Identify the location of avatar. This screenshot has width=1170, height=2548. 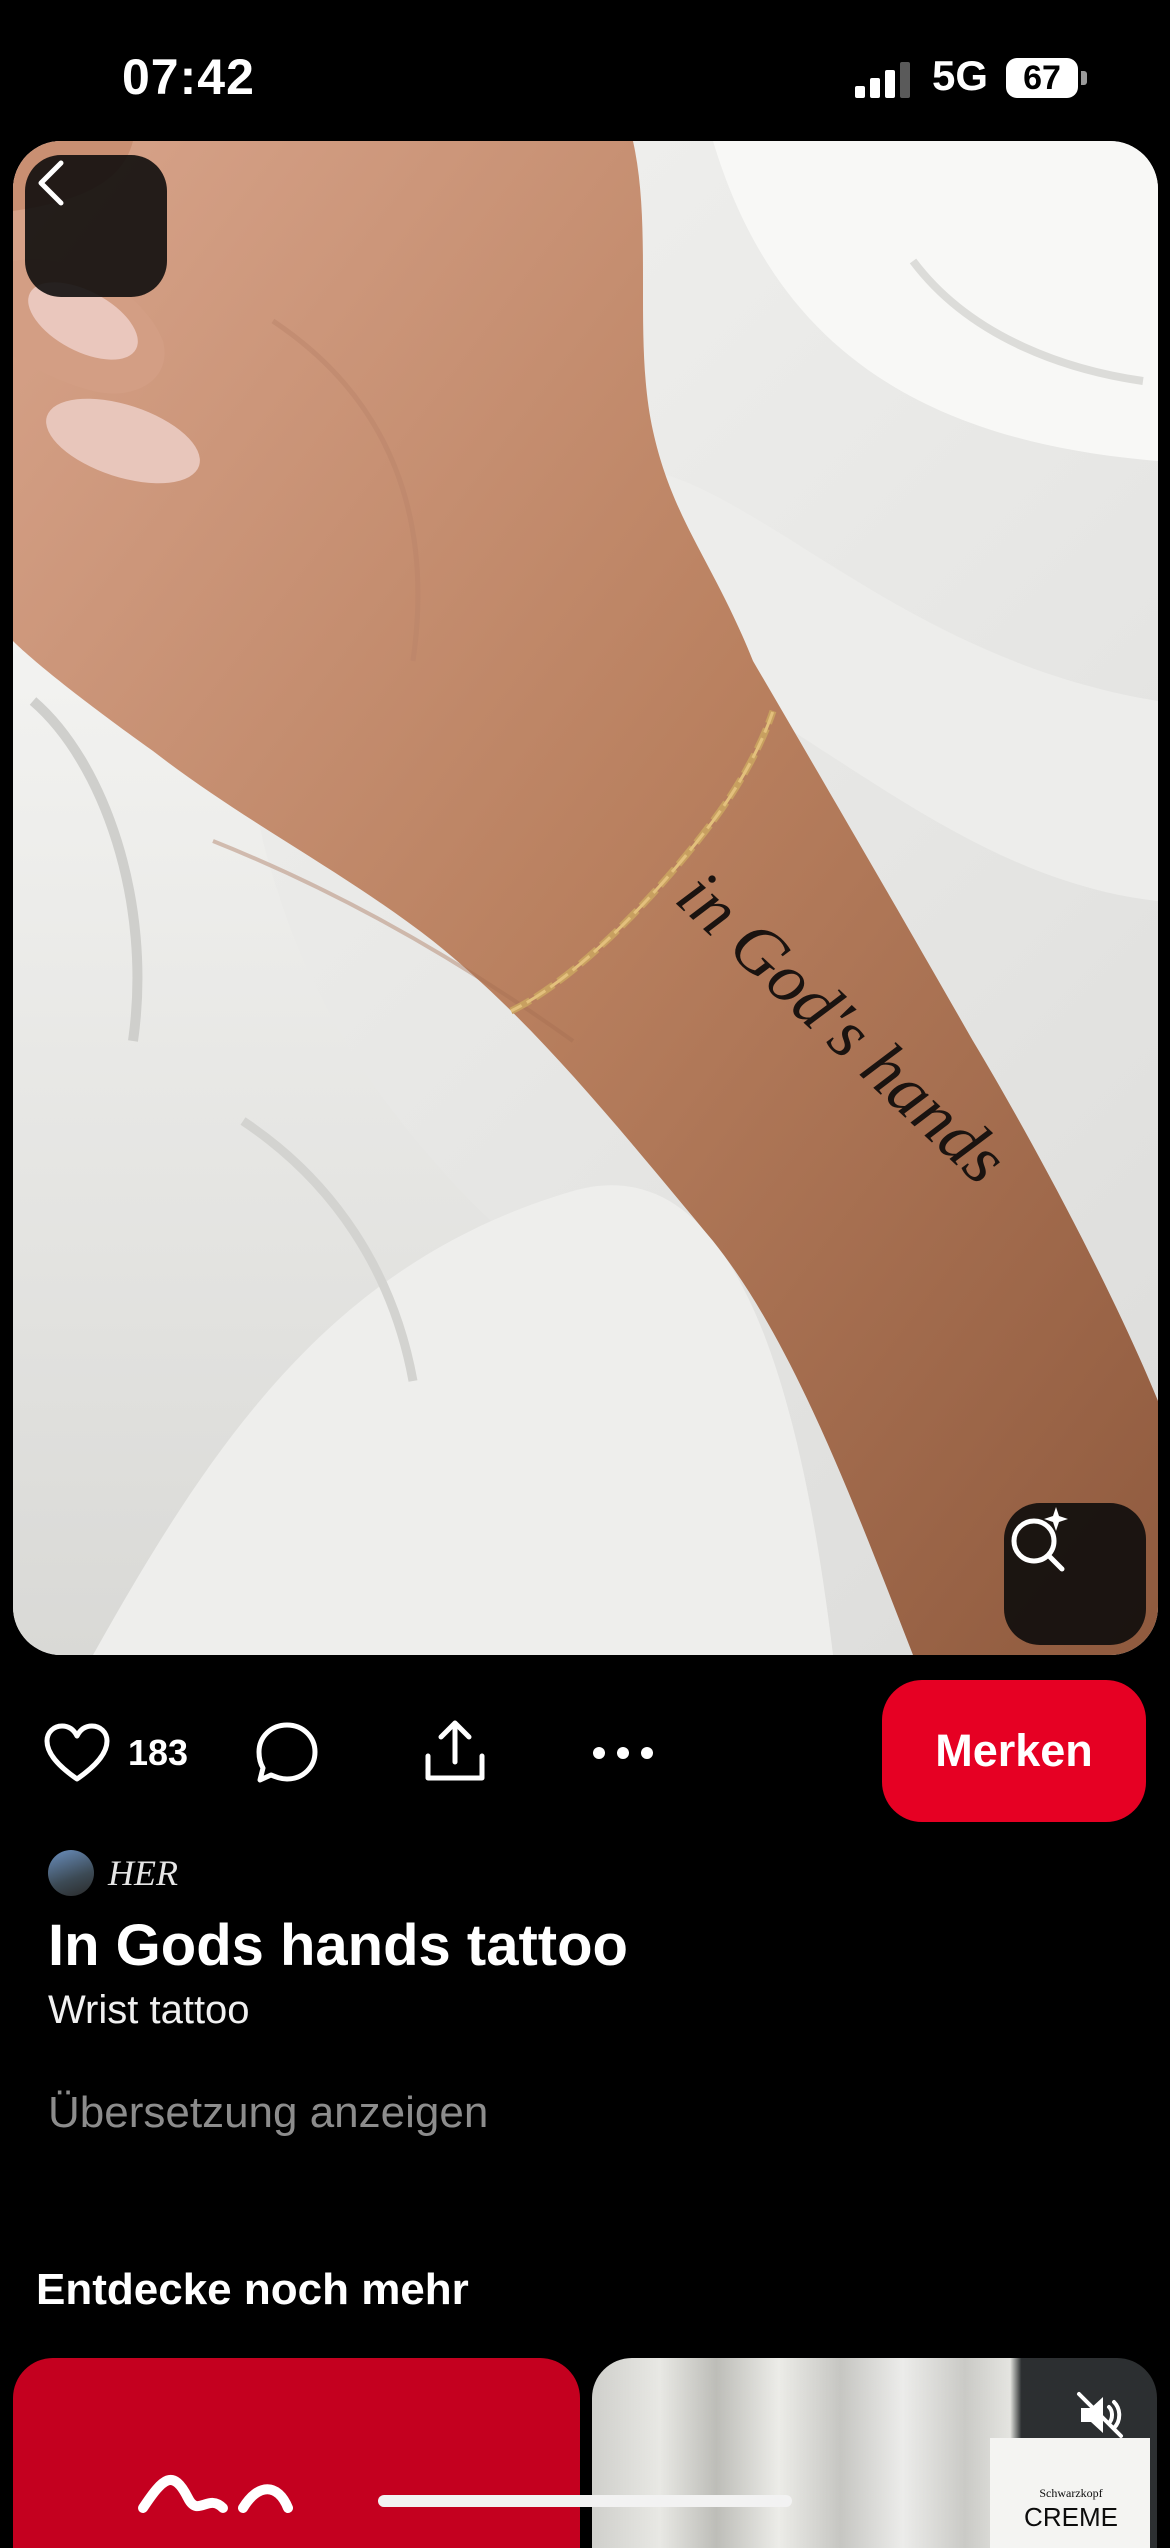
(71, 1873).